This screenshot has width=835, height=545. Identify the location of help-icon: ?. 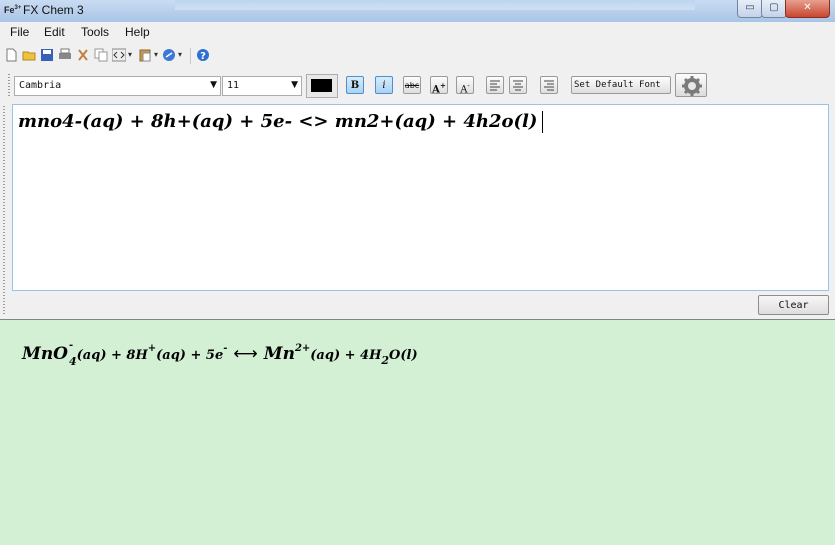
(203, 55).